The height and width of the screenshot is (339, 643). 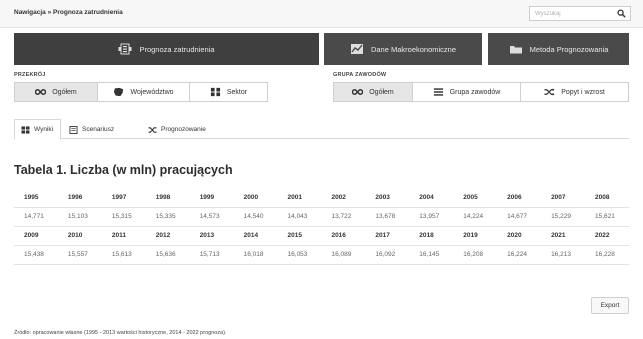 I want to click on przekroj-button-ogolem: Ogółem, so click(x=56, y=92).